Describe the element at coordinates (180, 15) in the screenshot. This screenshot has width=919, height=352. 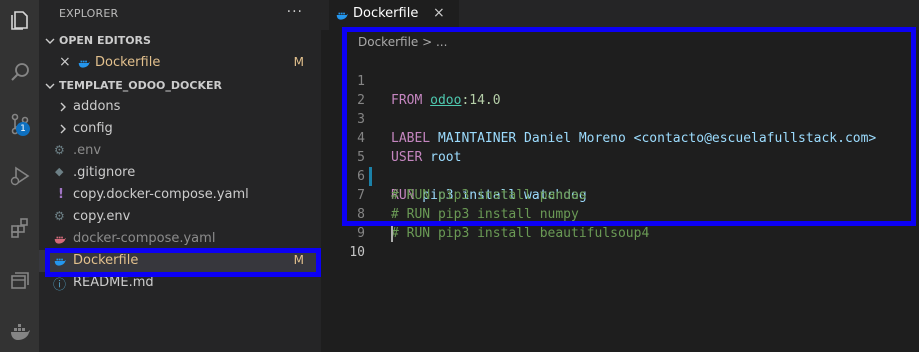
I see `explorer-header: EXPLORER ···` at that location.